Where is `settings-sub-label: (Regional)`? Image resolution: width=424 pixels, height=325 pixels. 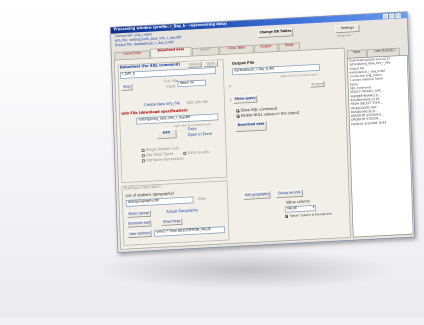 settings-sub-label: (Regional) is located at coordinates (344, 35).